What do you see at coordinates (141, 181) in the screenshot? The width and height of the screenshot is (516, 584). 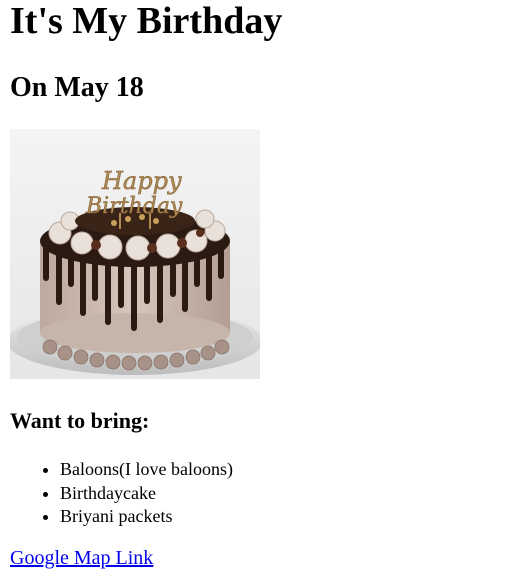 I see `svg-text: Happy` at bounding box center [141, 181].